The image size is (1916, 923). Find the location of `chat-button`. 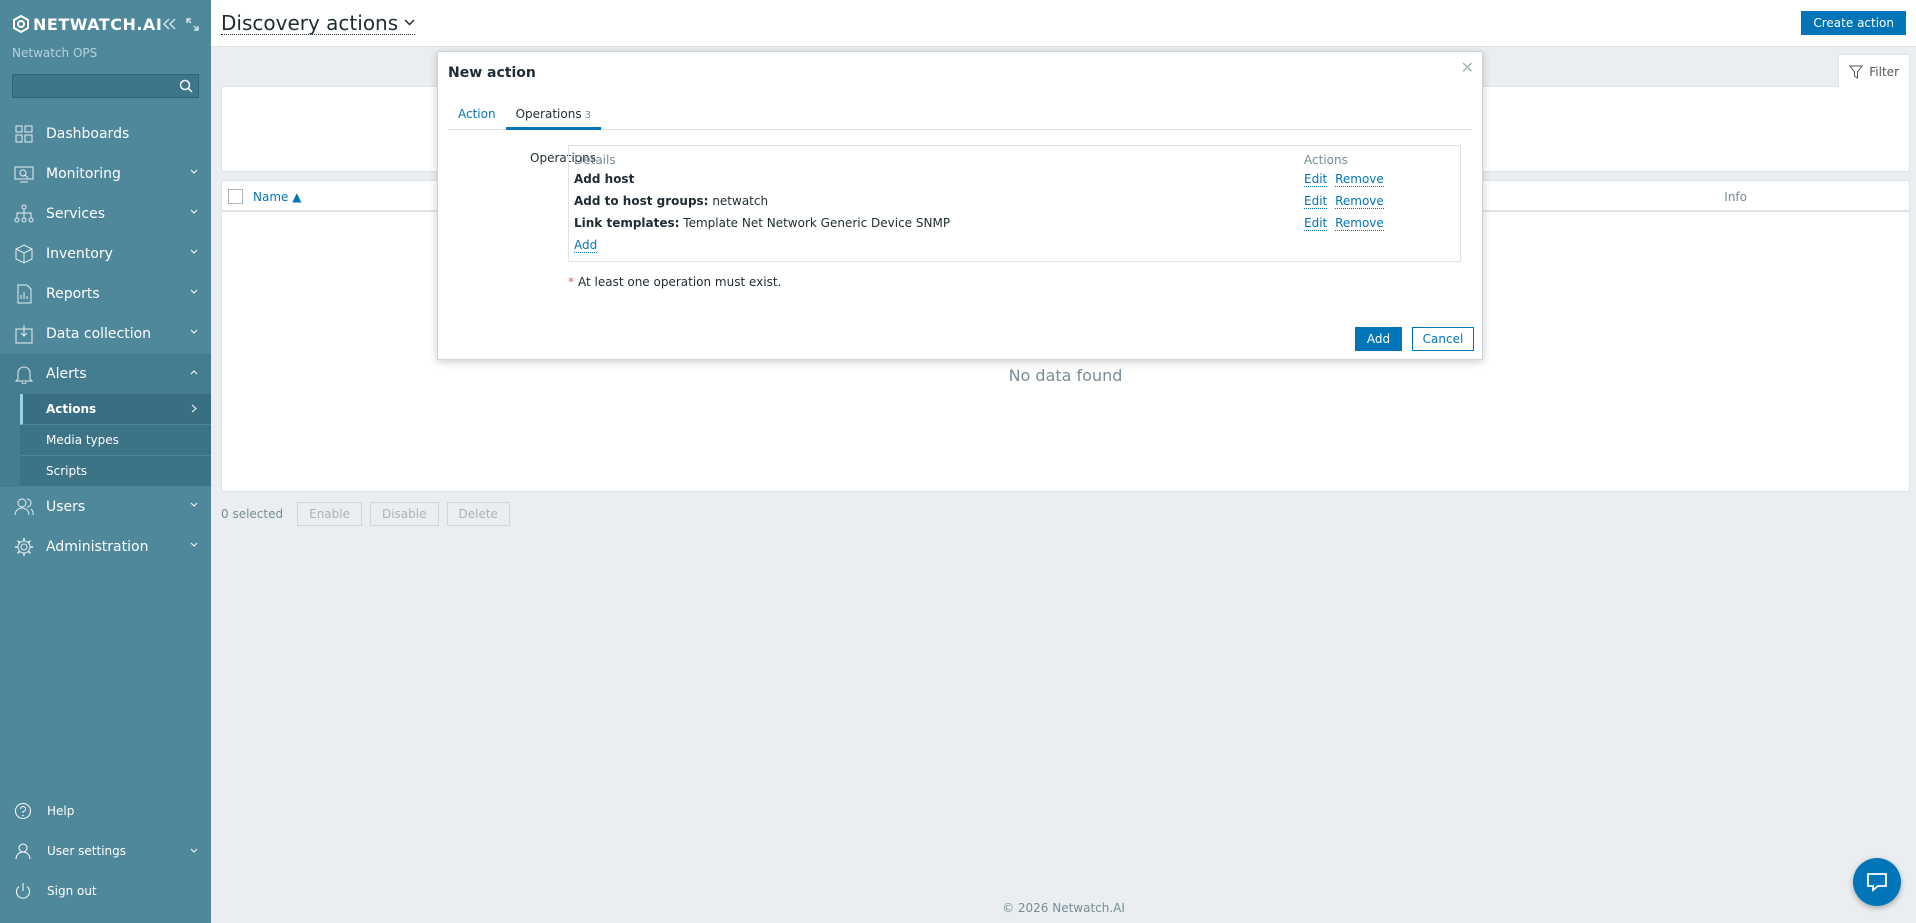

chat-button is located at coordinates (1877, 882).